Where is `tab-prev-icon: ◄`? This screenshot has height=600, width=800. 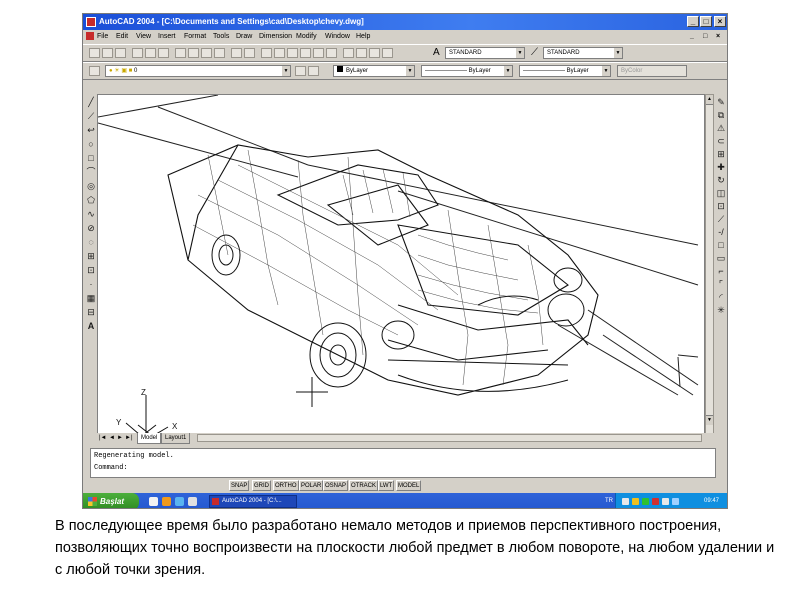 tab-prev-icon: ◄ is located at coordinates (112, 438).